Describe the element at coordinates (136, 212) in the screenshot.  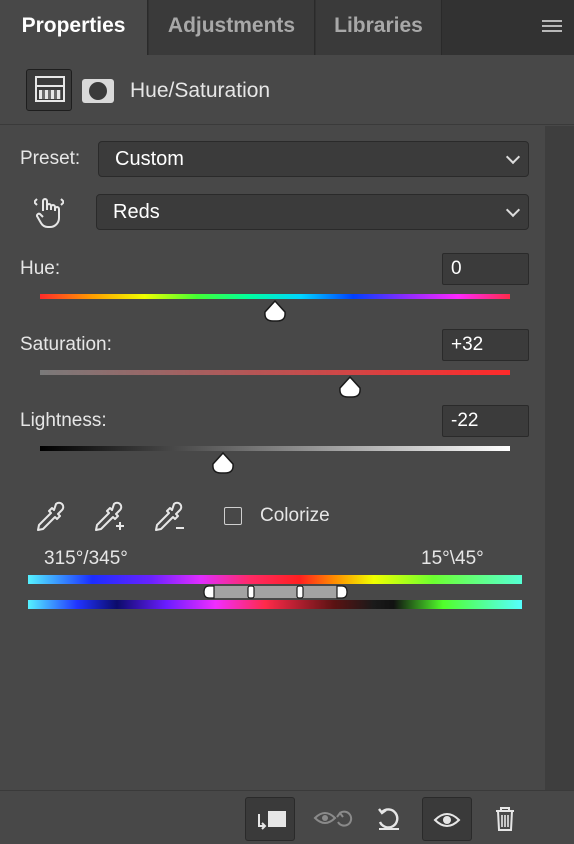
I see `channel-value: Reds` at that location.